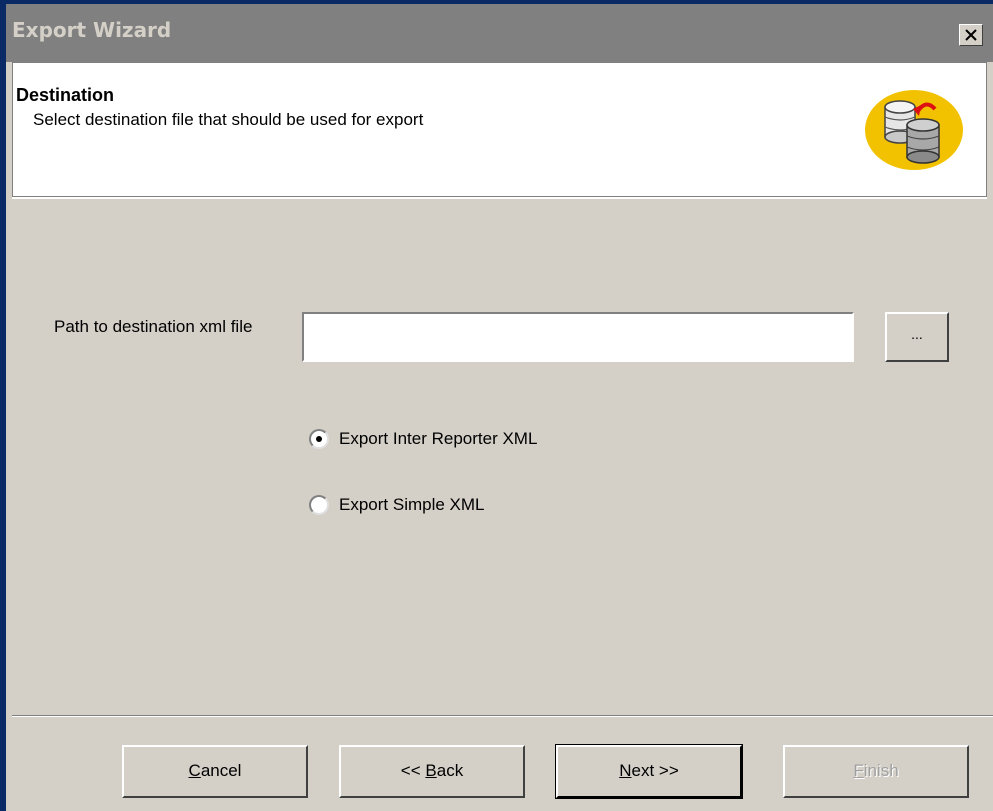 The height and width of the screenshot is (811, 993). I want to click on close-button, so click(971, 35).